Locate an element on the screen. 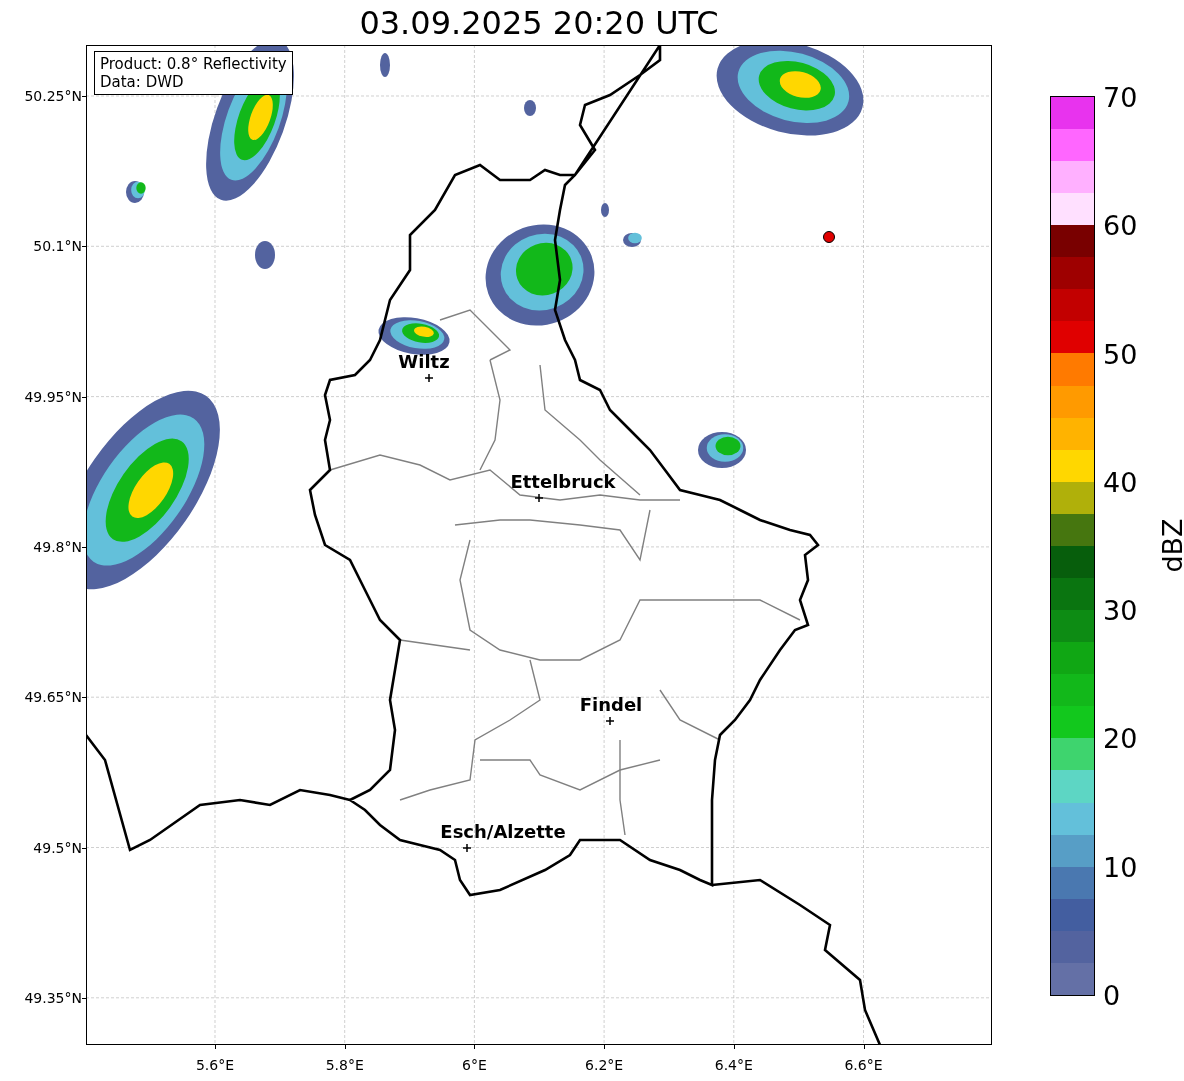 The image size is (1184, 1081). scale-label: 40 is located at coordinates (1120, 482).